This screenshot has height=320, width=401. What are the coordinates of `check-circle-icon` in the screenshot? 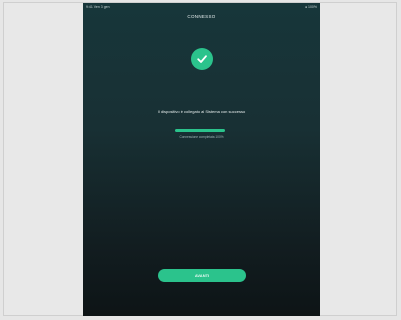 It's located at (202, 59).